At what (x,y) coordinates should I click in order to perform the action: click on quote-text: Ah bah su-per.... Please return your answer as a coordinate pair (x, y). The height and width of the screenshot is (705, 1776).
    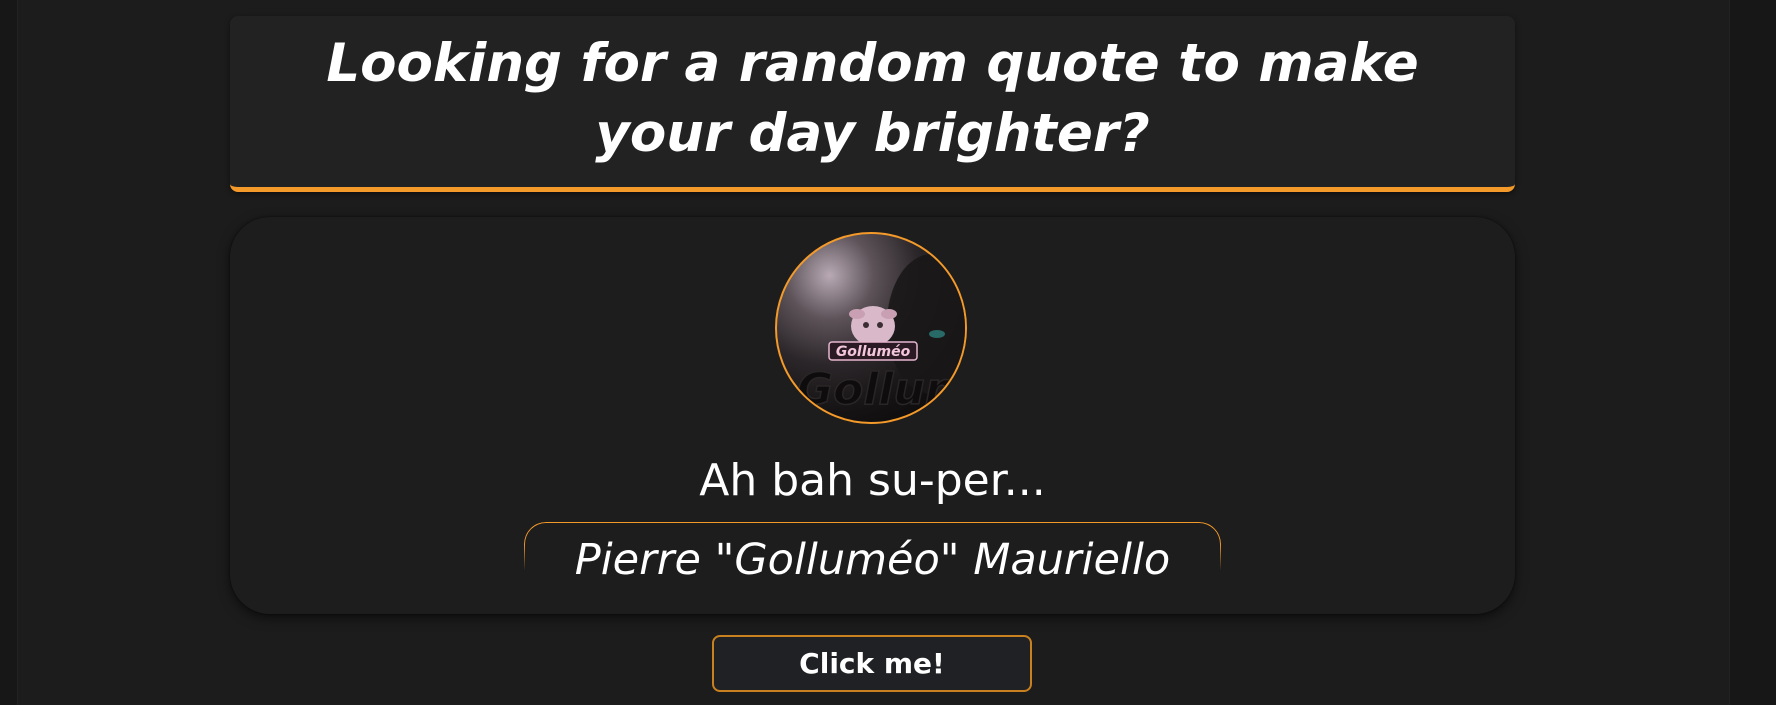
    Looking at the image, I should click on (872, 480).